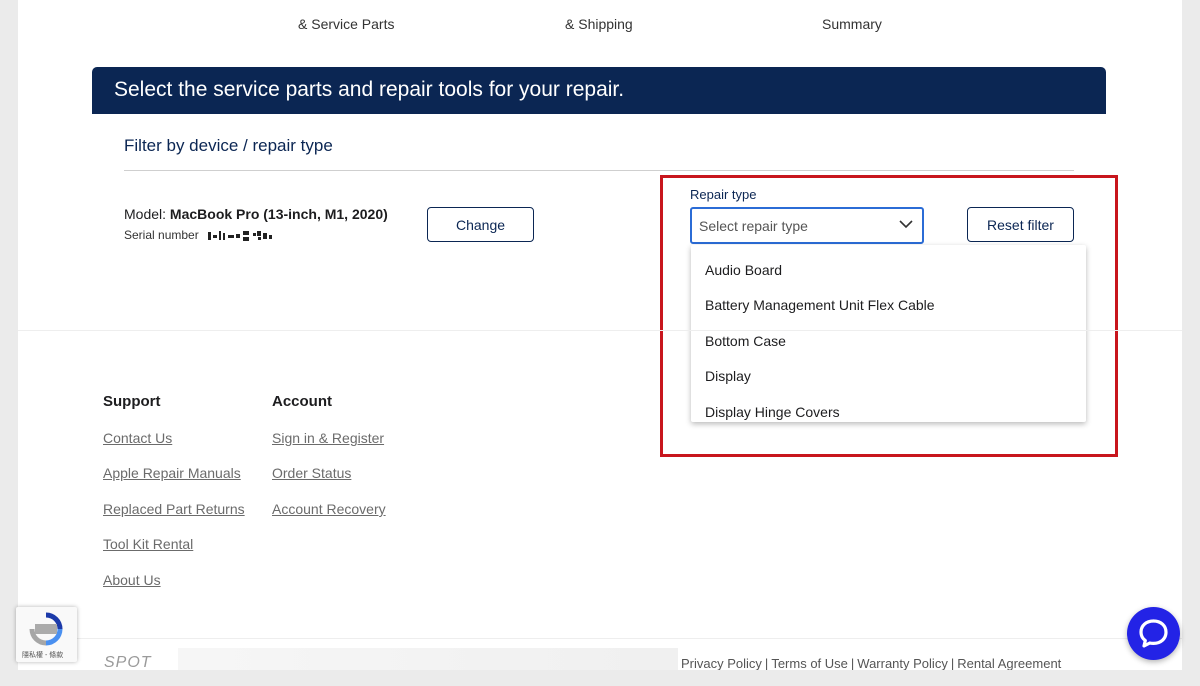 Image resolution: width=1200 pixels, height=686 pixels. Describe the element at coordinates (599, 24) in the screenshot. I see `step-label-shipping: & Shipping` at that location.